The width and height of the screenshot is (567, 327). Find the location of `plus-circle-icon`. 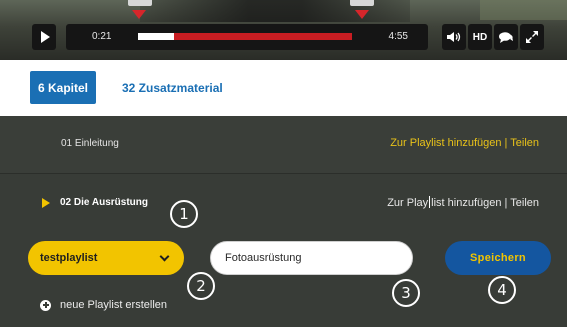

plus-circle-icon is located at coordinates (45, 305).